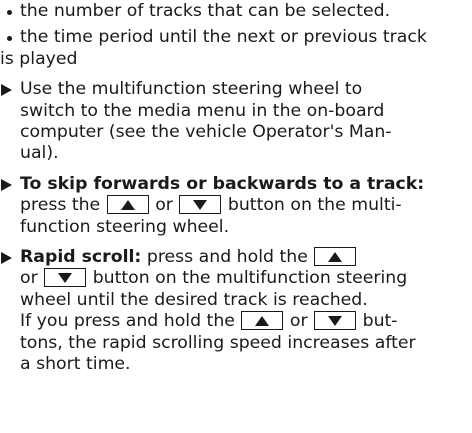 The image size is (472, 433). Describe the element at coordinates (127, 321) in the screenshot. I see `step-text: If you press and hold the` at that location.